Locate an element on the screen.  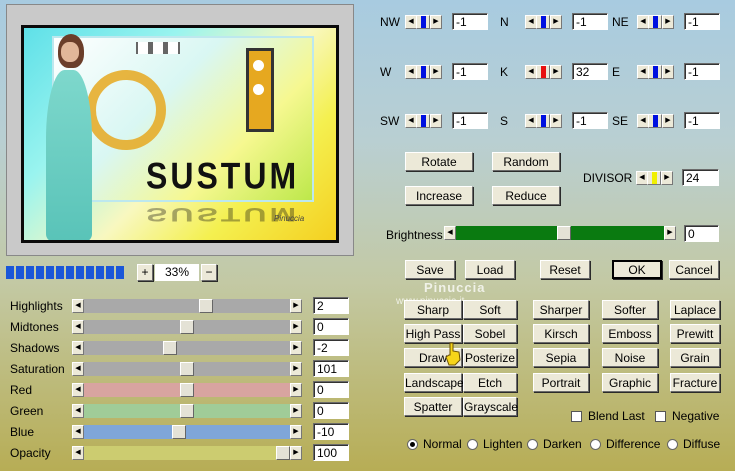
opacity-field: 100 is located at coordinates (331, 452).